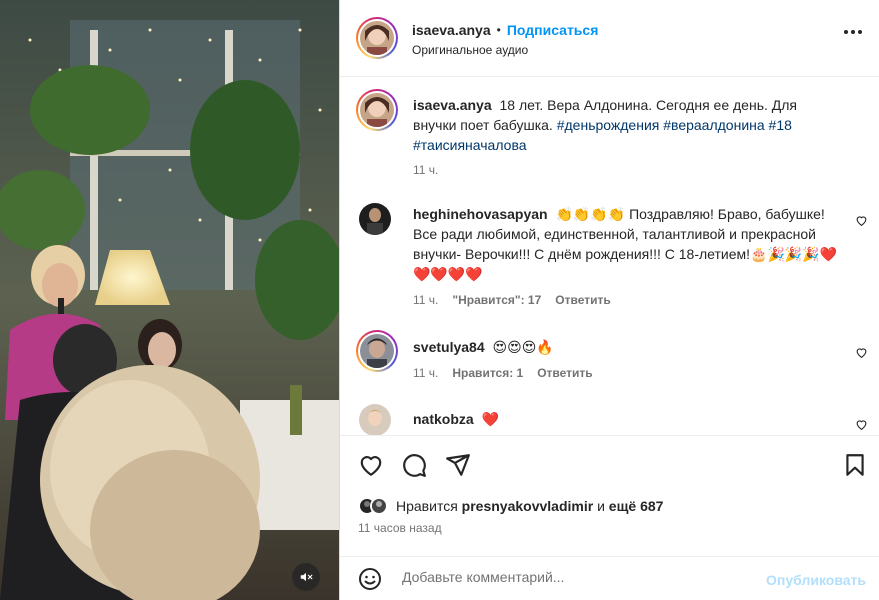 The image size is (879, 600). I want to click on hashtag: #таисияначалова, so click(470, 145).